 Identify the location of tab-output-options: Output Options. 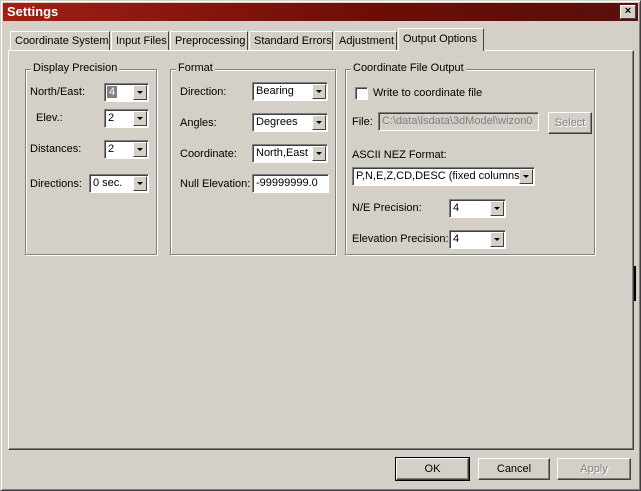
(441, 39).